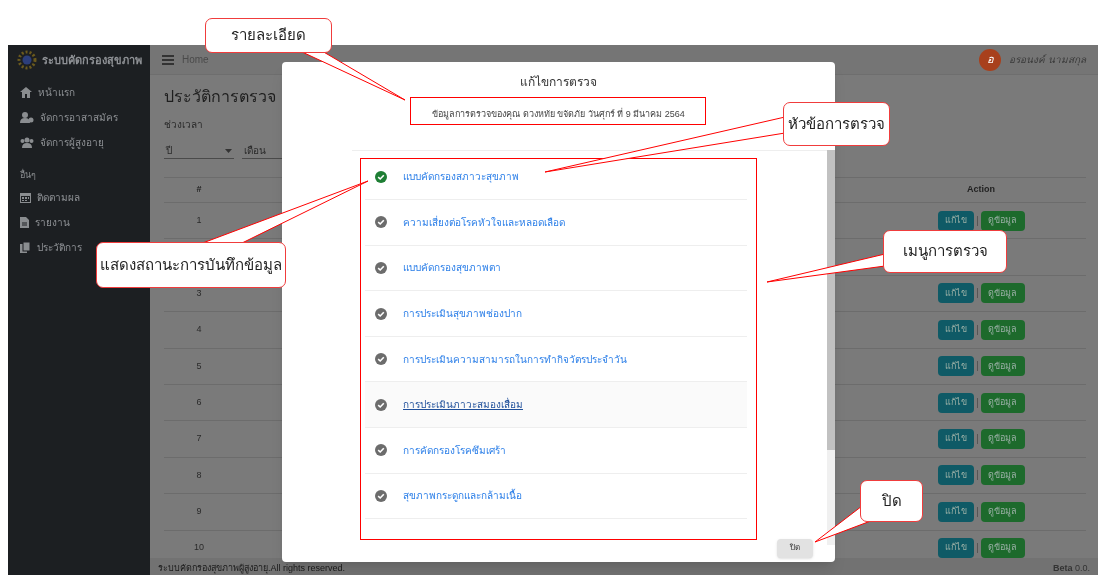 The width and height of the screenshot is (1098, 575). Describe the element at coordinates (26, 92) in the screenshot. I see `home-icon` at that location.